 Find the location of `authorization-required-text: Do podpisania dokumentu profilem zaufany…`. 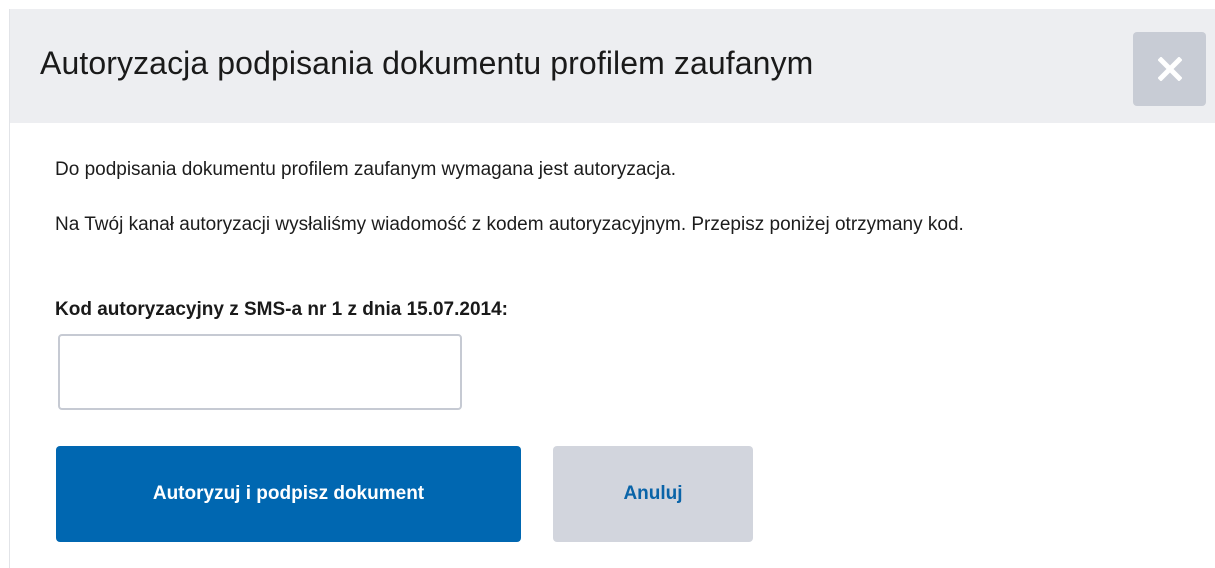

authorization-required-text: Do podpisania dokumentu profilem zaufany… is located at coordinates (365, 169).